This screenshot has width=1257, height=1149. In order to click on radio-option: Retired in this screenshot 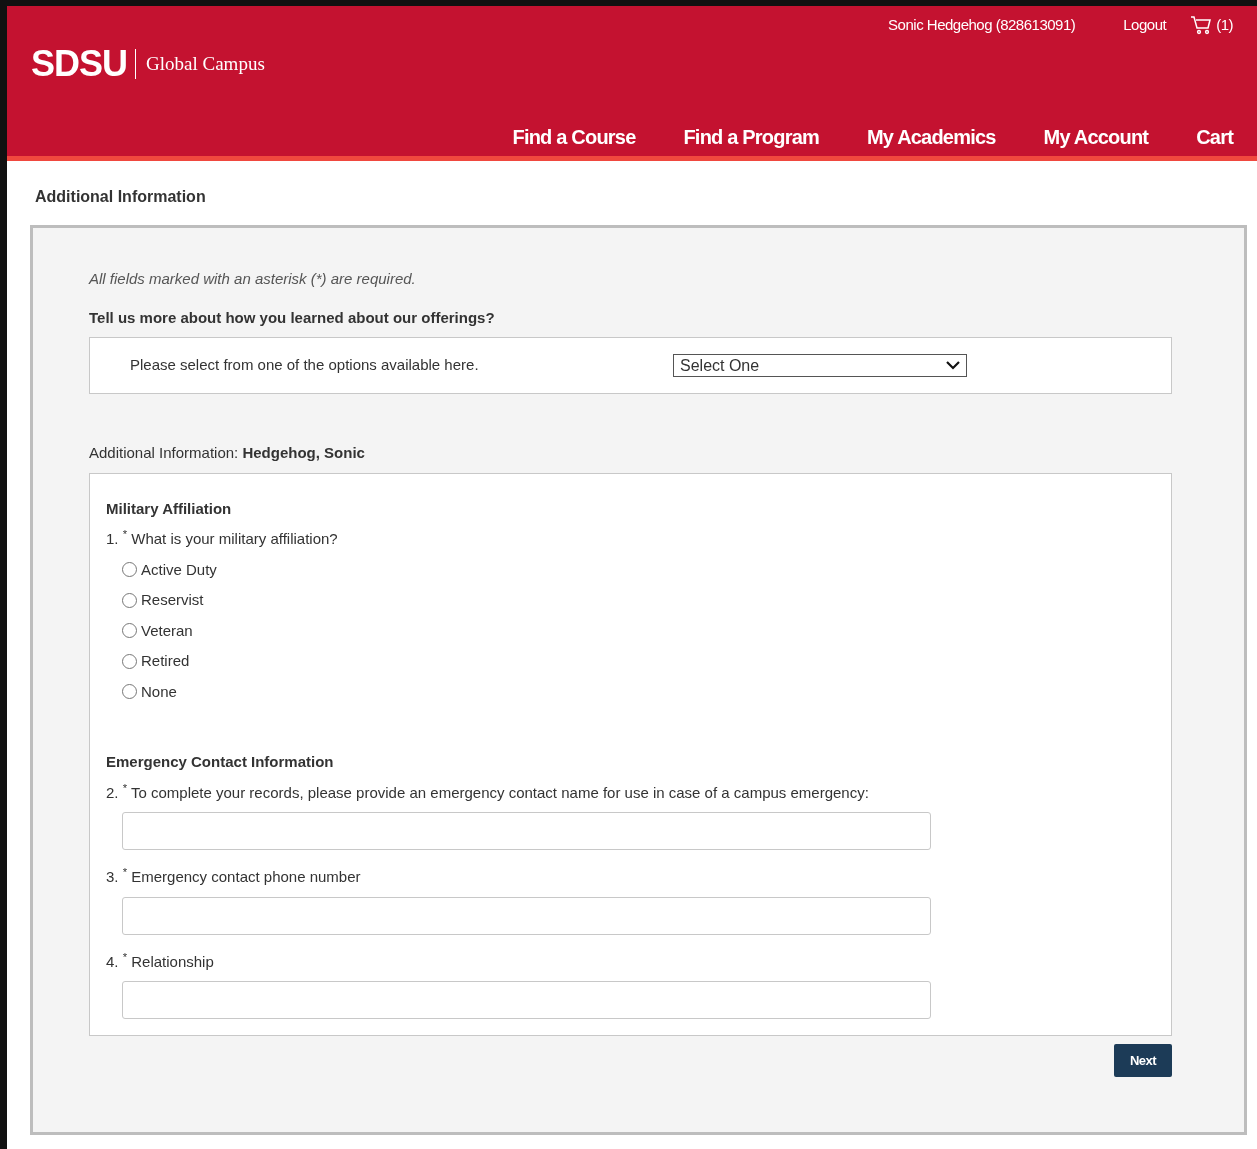, I will do `click(638, 661)`.